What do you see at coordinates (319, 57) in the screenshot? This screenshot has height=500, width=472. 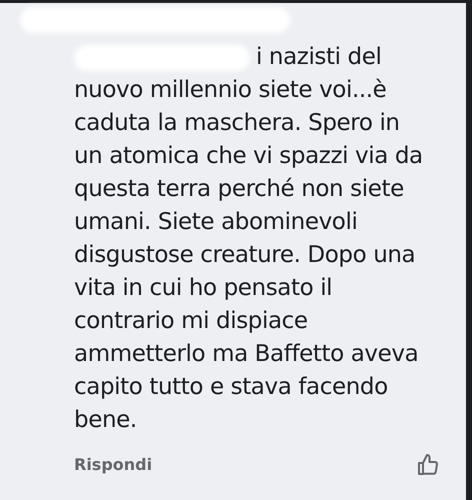 I see `comment-text: i nazisti del` at bounding box center [319, 57].